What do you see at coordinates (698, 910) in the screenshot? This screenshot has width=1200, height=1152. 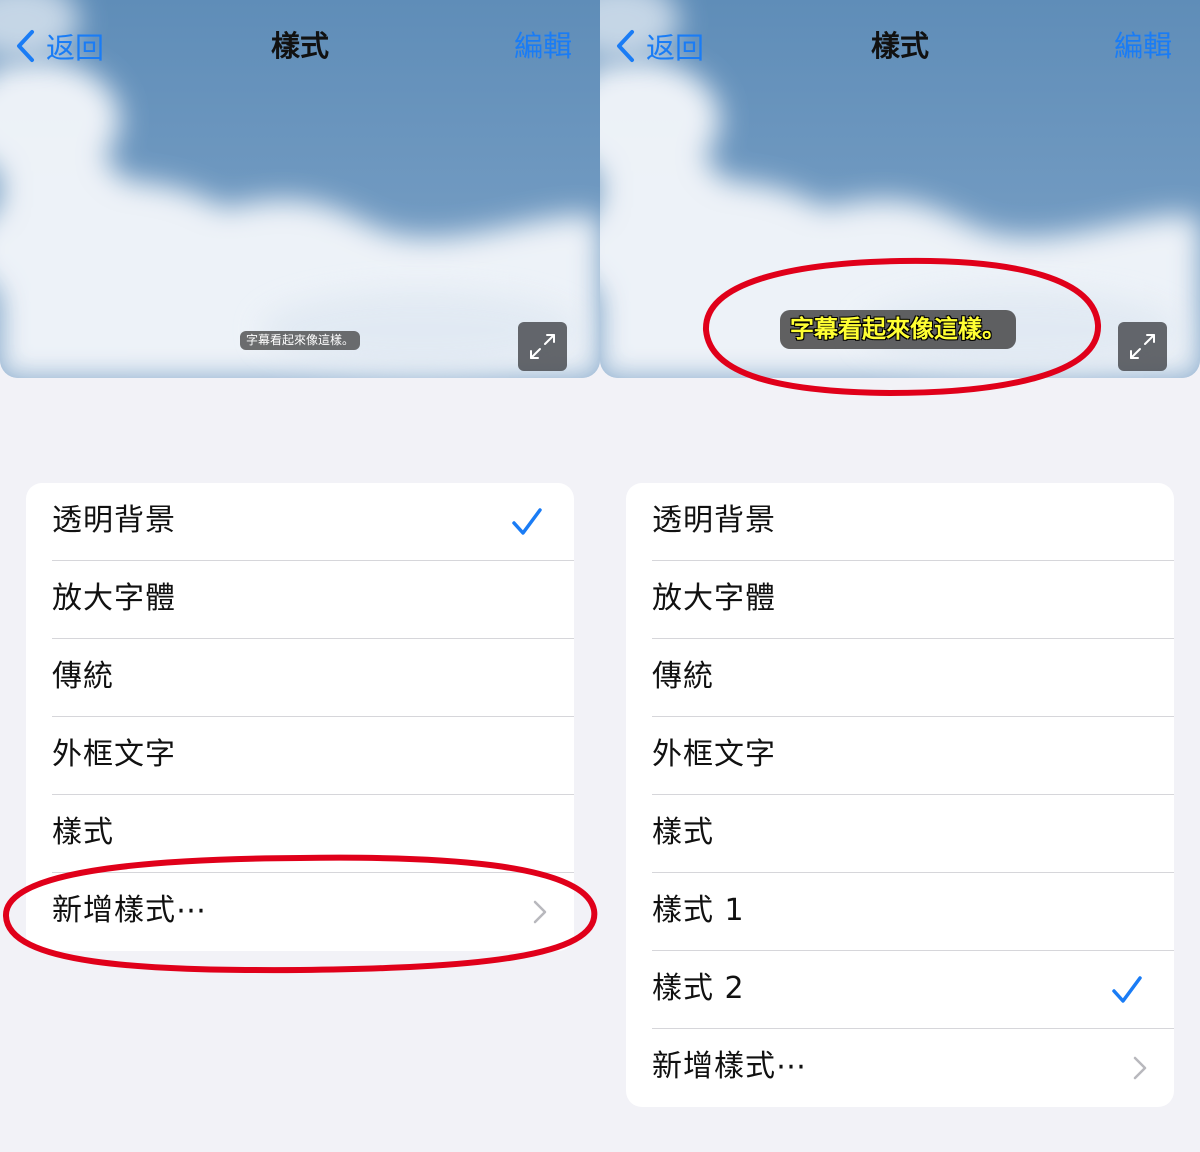 I see `style-label: 樣式 1` at bounding box center [698, 910].